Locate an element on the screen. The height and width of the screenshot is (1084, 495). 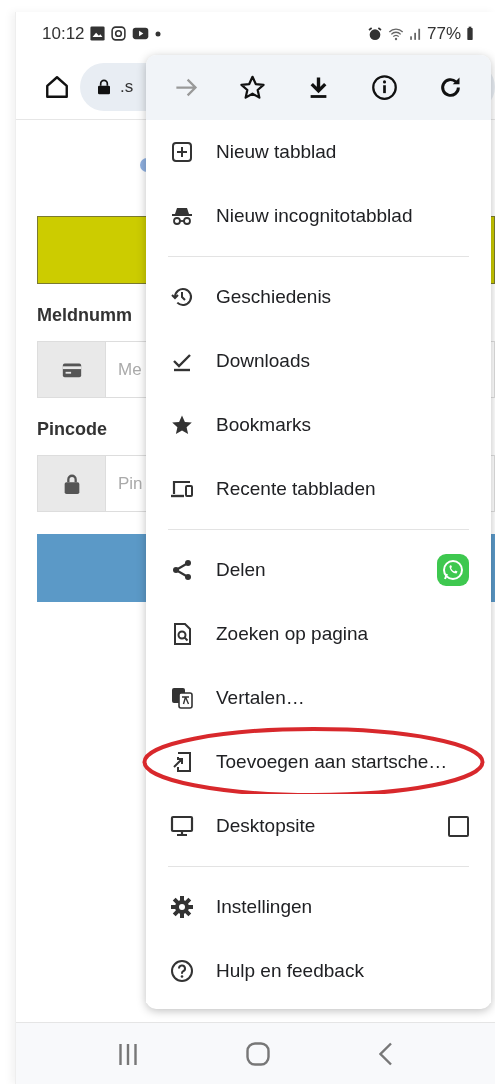
dot-icon is located at coordinates (157, 33).